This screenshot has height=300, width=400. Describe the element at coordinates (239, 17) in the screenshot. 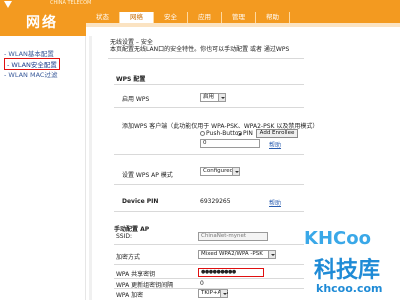

I see `tab-management: 管理` at that location.